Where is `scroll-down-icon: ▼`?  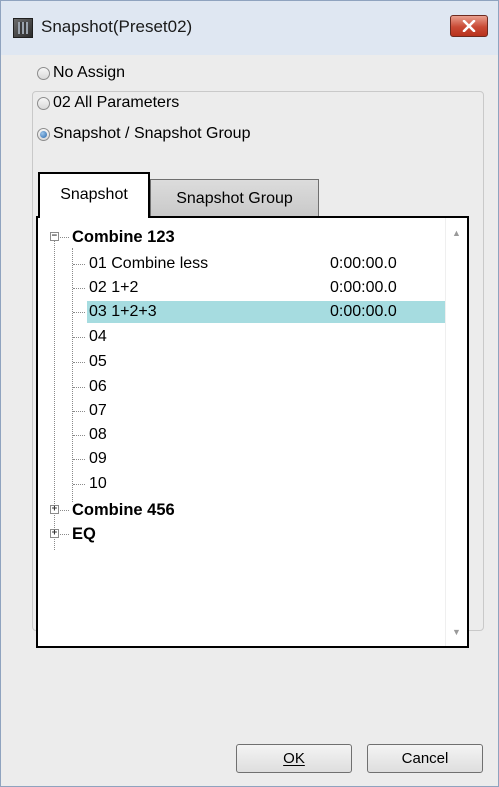 scroll-down-icon: ▼ is located at coordinates (456, 631).